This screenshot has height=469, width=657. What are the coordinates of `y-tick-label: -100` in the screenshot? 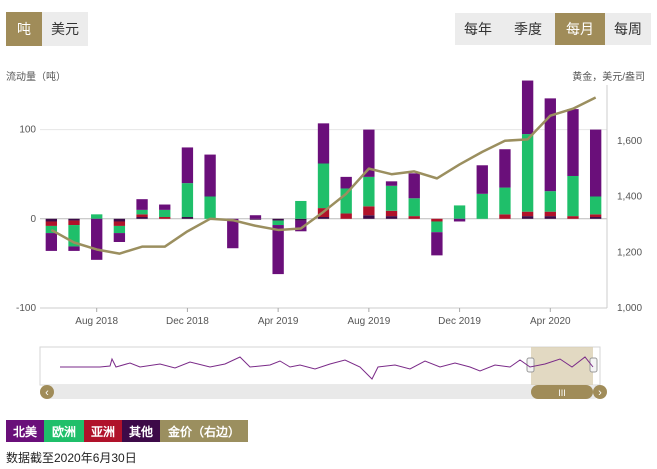 It's located at (26, 308).